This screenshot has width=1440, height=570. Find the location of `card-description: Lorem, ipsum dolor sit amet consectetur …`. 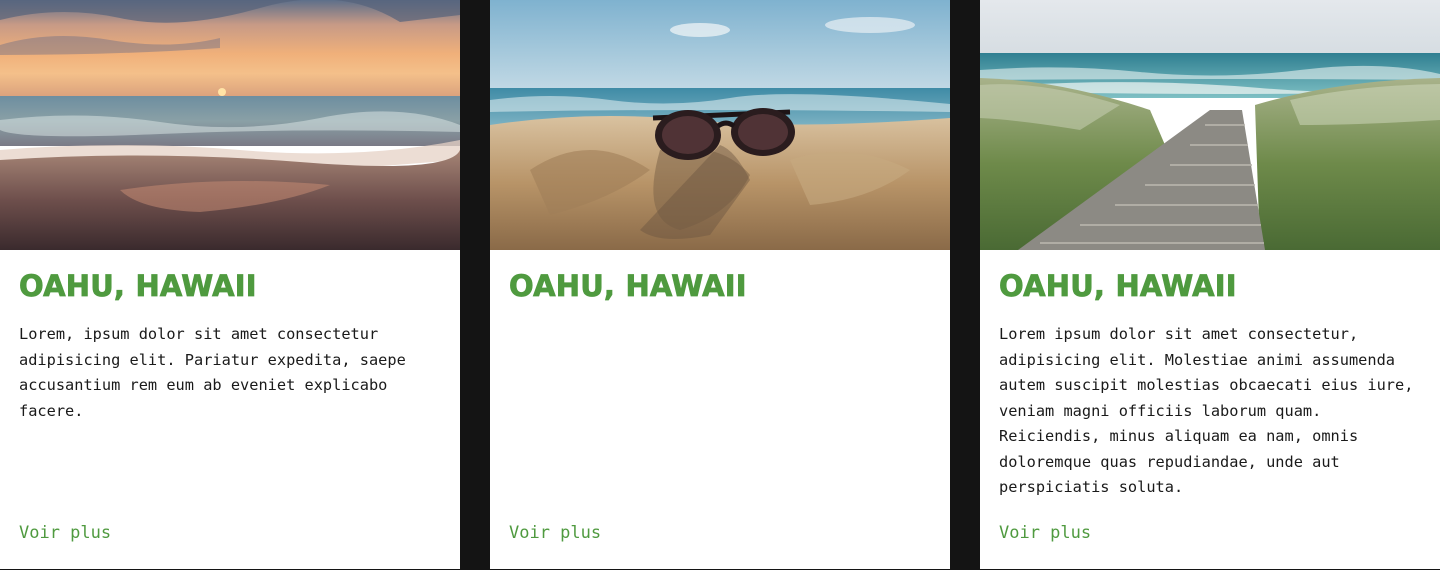

card-description: Lorem, ipsum dolor sit amet consectetur … is located at coordinates (212, 372).